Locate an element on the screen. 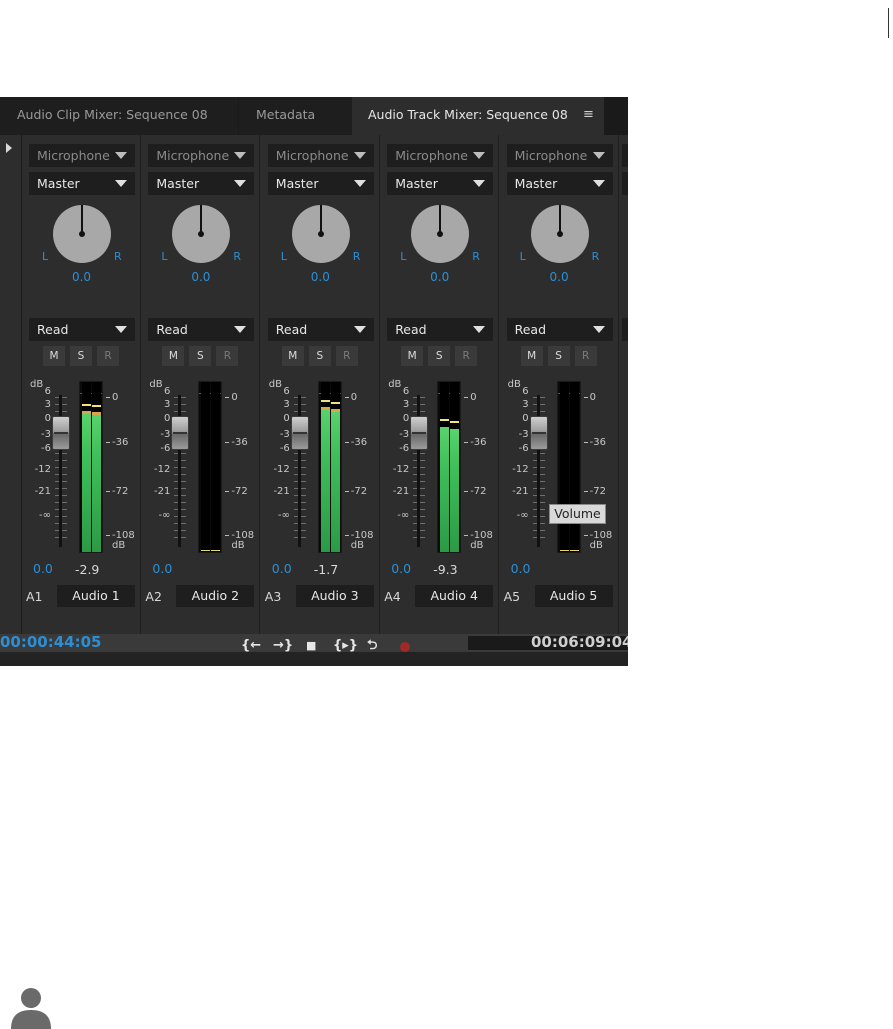 Image resolution: width=893 pixels, height=1029 pixels. tab-audio-clip-mixer: Audio Clip Mixer: Sequence 08 is located at coordinates (119, 116).